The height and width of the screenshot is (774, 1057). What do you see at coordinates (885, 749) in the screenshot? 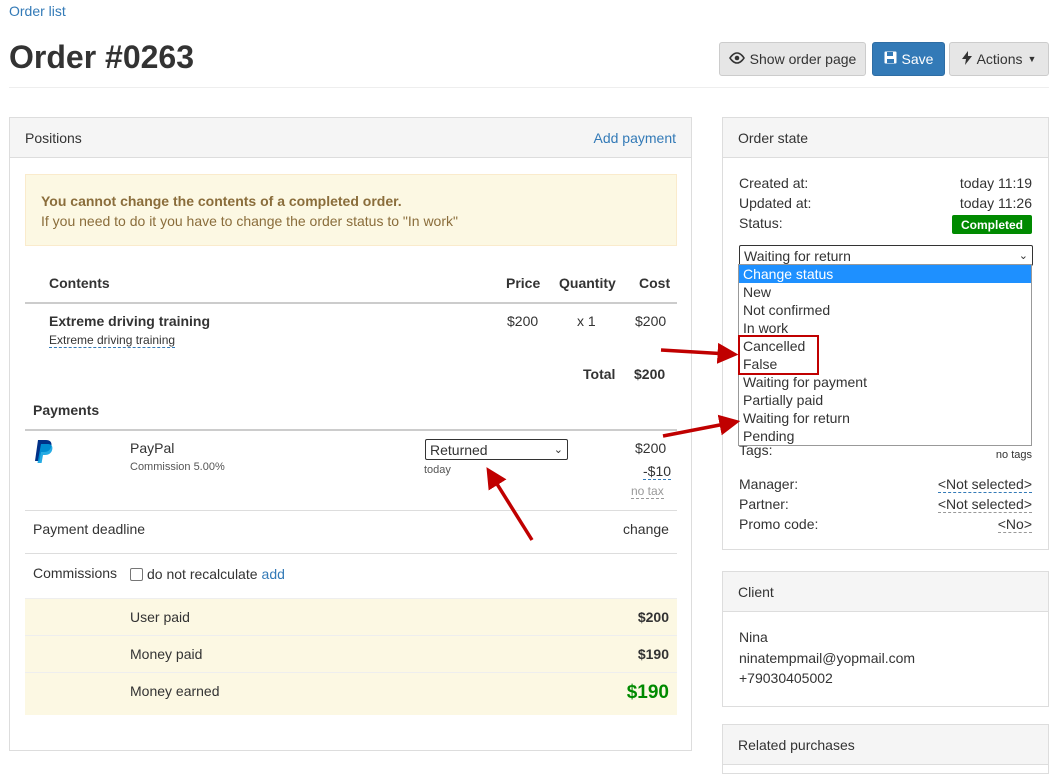
I see `related-purchases-panel: Related purchases` at bounding box center [885, 749].